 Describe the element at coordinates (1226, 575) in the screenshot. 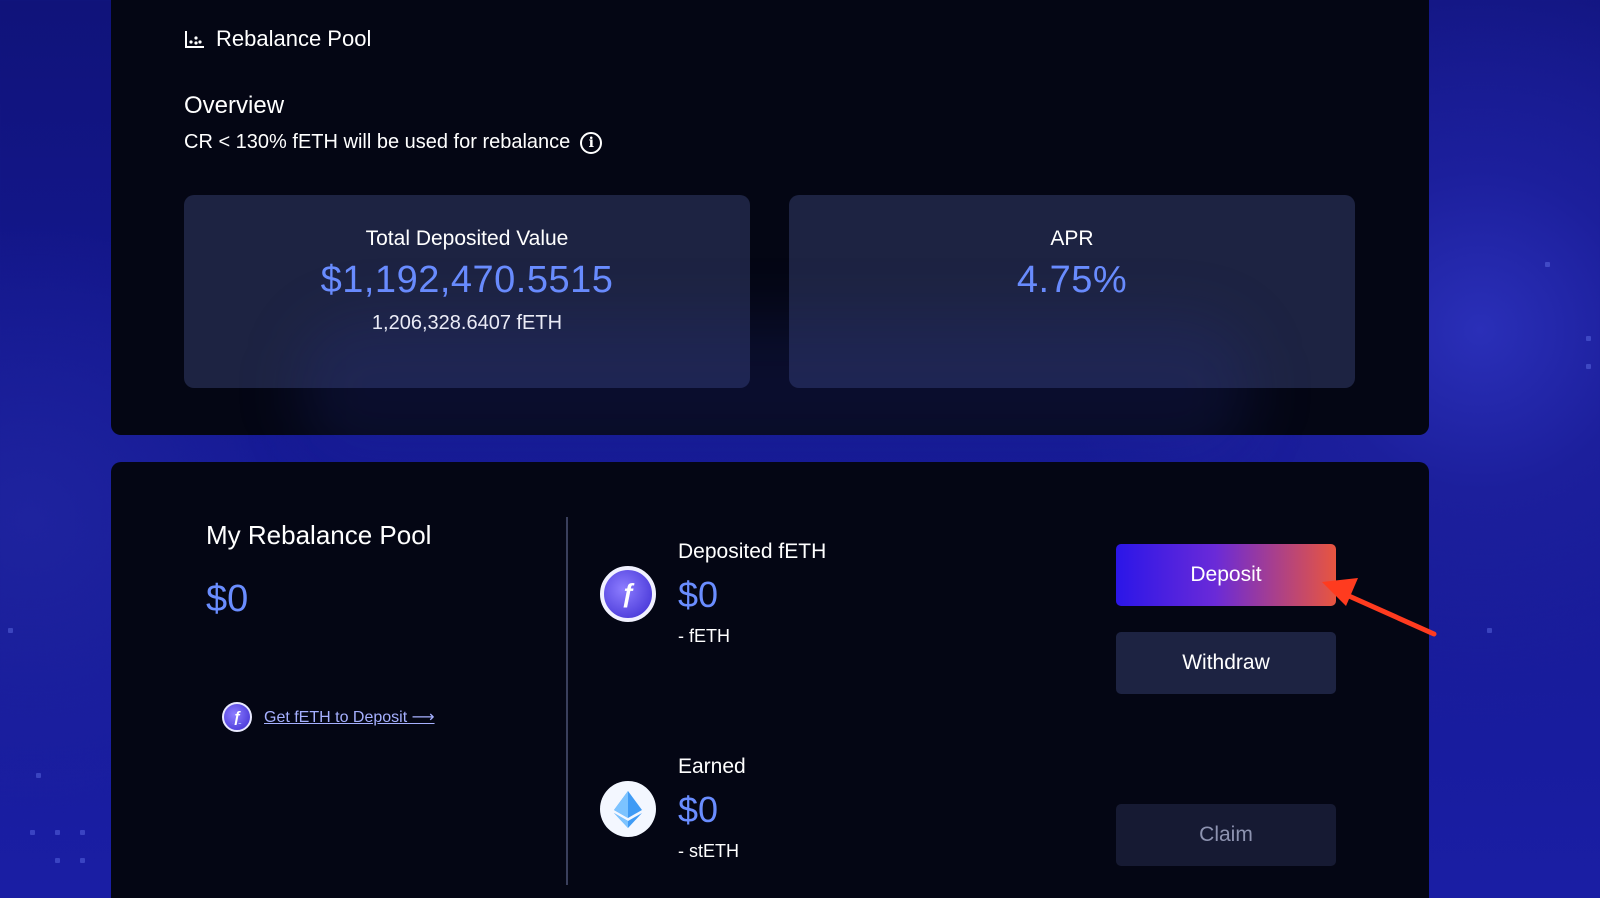

I see `deposit-button: Deposit` at that location.